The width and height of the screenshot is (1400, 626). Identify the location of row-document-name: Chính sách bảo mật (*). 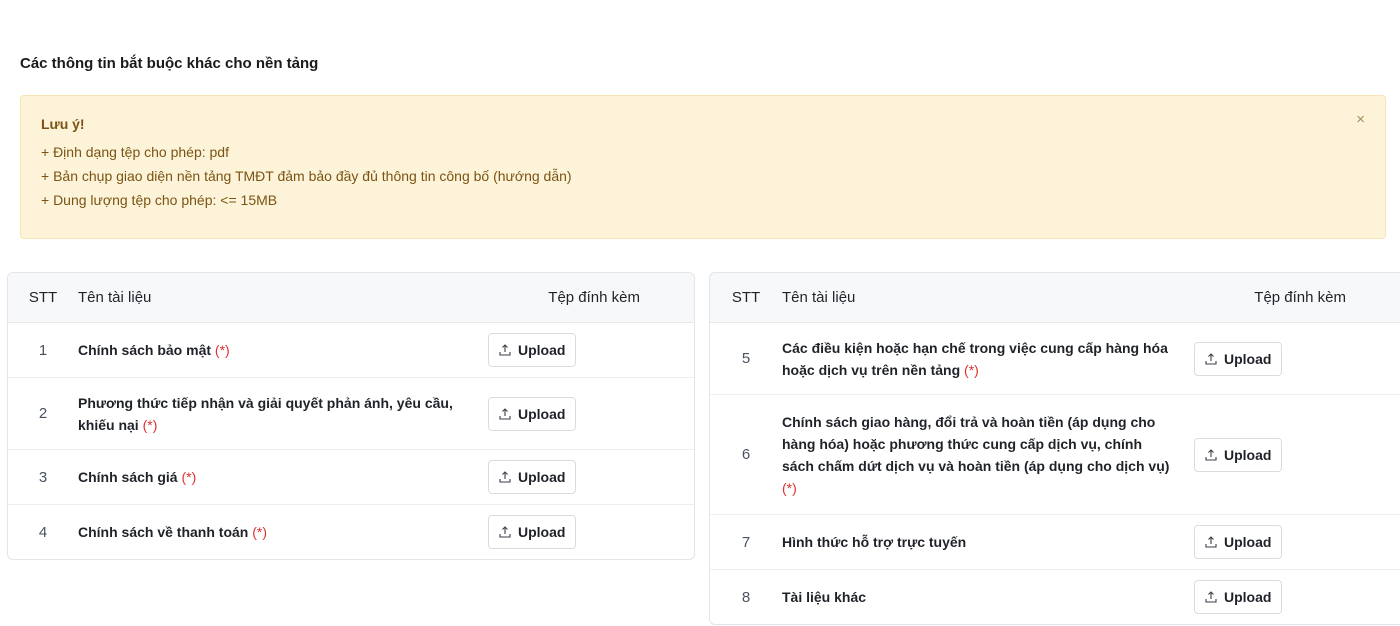
(283, 350).